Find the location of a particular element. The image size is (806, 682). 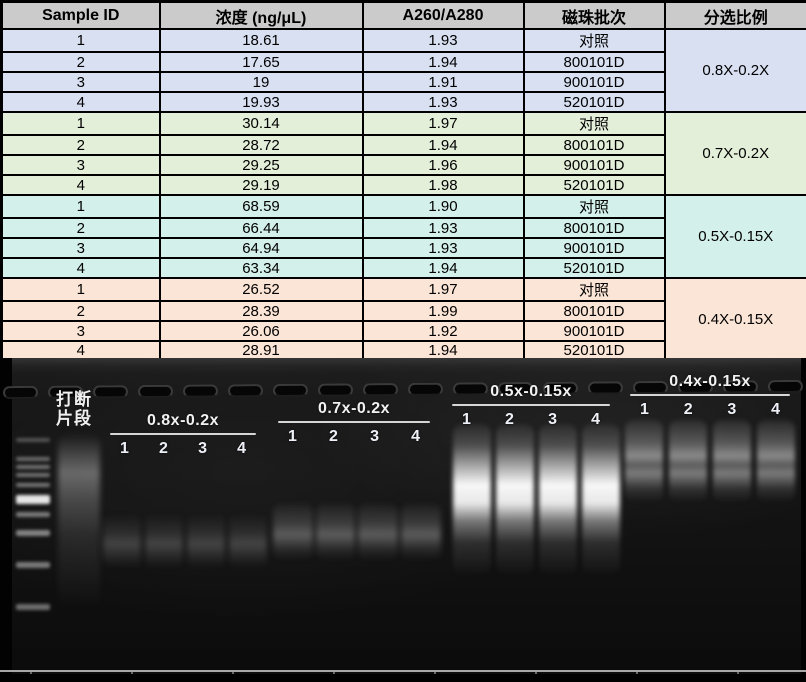

gel-marker-label: 打断 片段 is located at coordinates (81, 409).